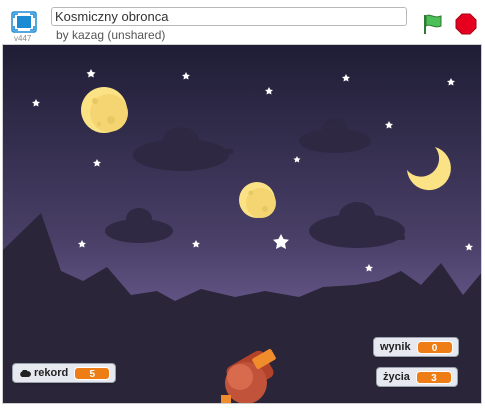 Image resolution: width=485 pixels, height=408 pixels. I want to click on score-monitor: wynik 0, so click(416, 347).